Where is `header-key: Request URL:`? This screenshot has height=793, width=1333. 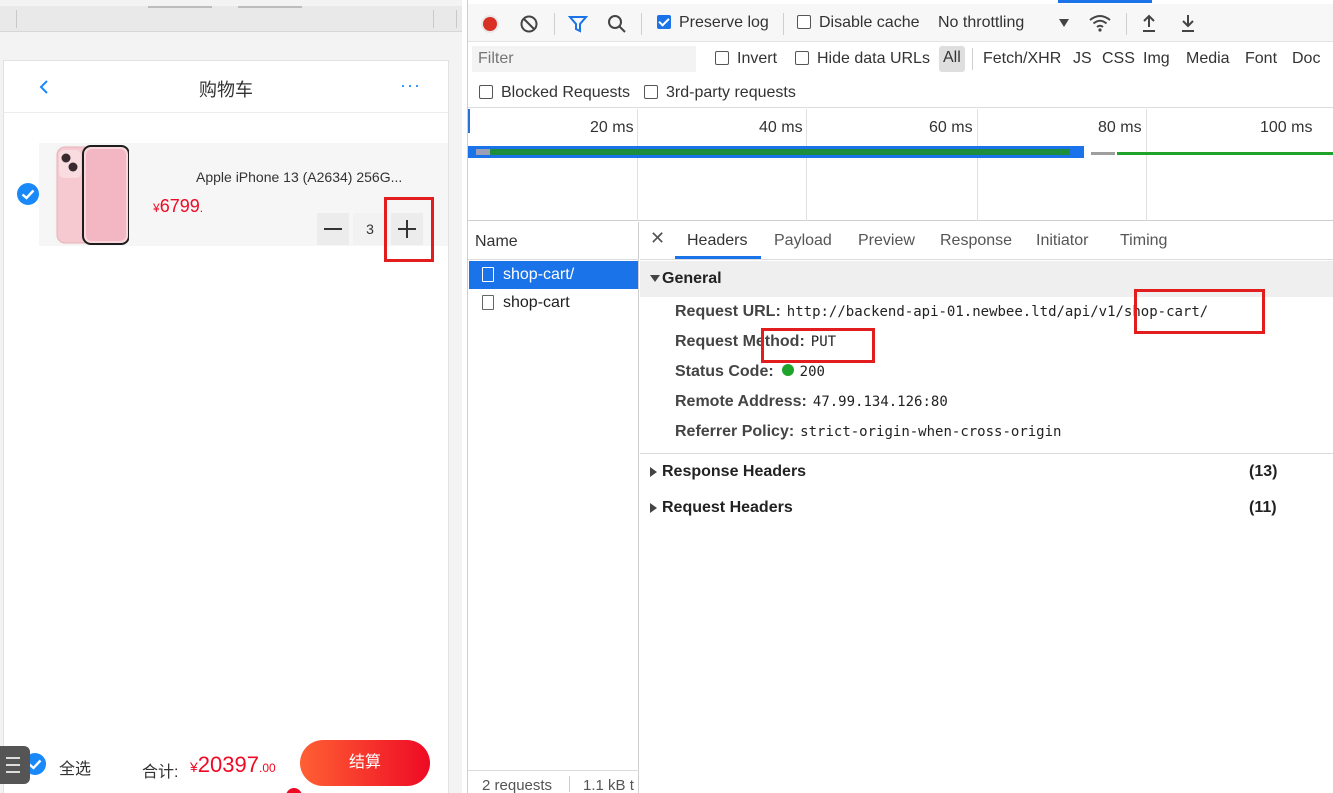
header-key: Request URL: is located at coordinates (728, 311).